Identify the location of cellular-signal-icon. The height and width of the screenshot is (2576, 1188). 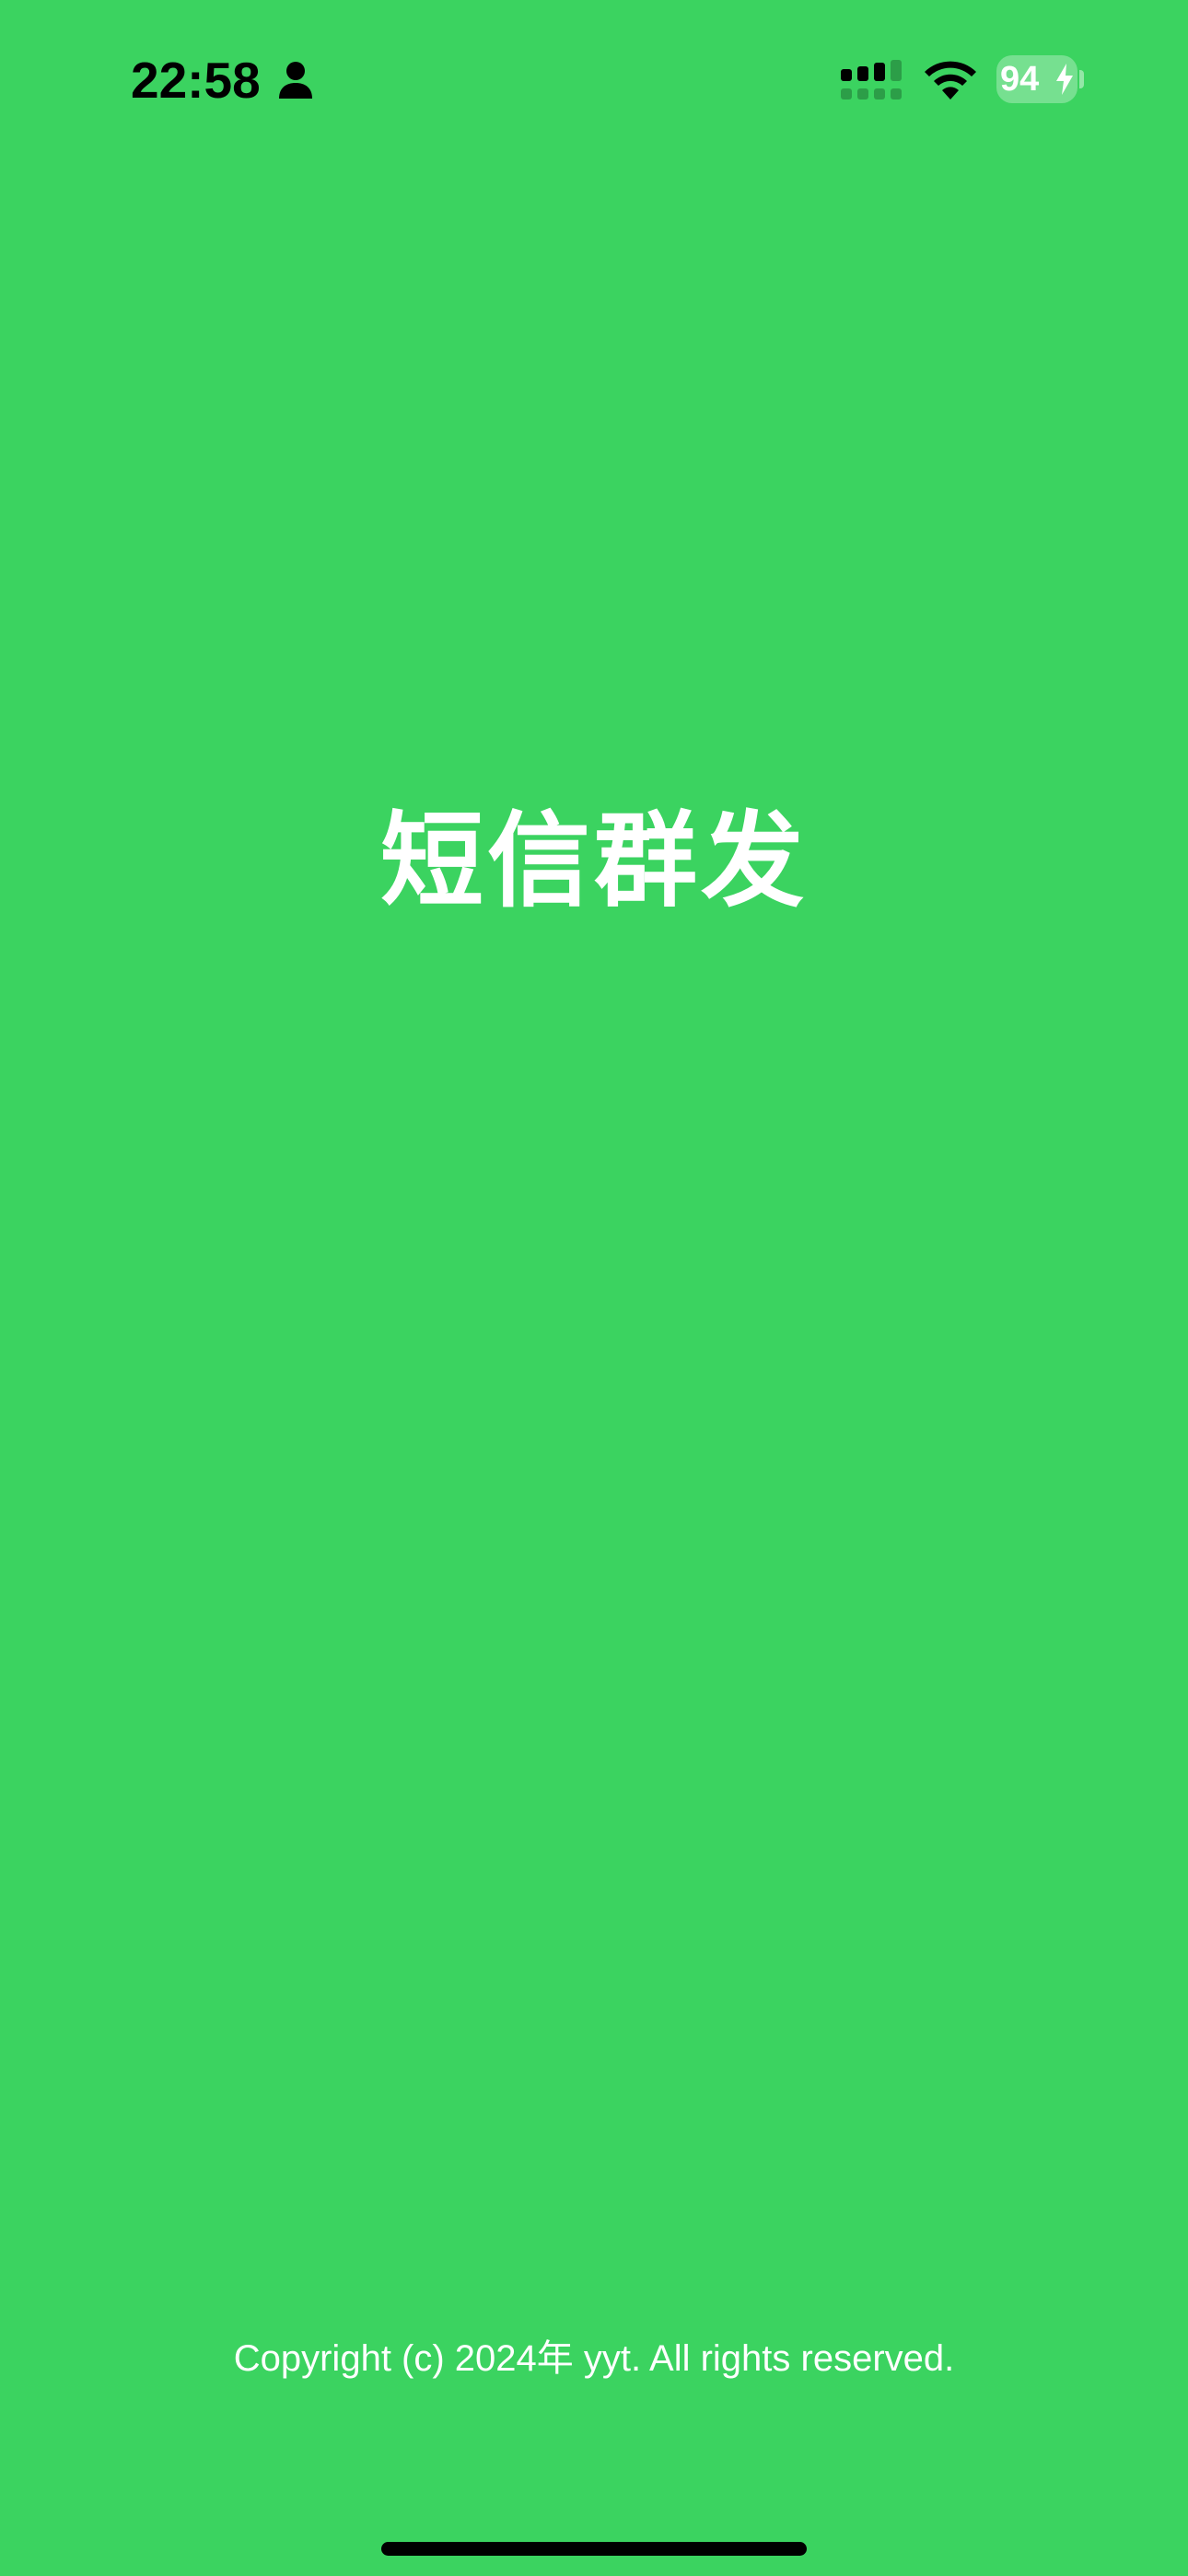
(871, 80).